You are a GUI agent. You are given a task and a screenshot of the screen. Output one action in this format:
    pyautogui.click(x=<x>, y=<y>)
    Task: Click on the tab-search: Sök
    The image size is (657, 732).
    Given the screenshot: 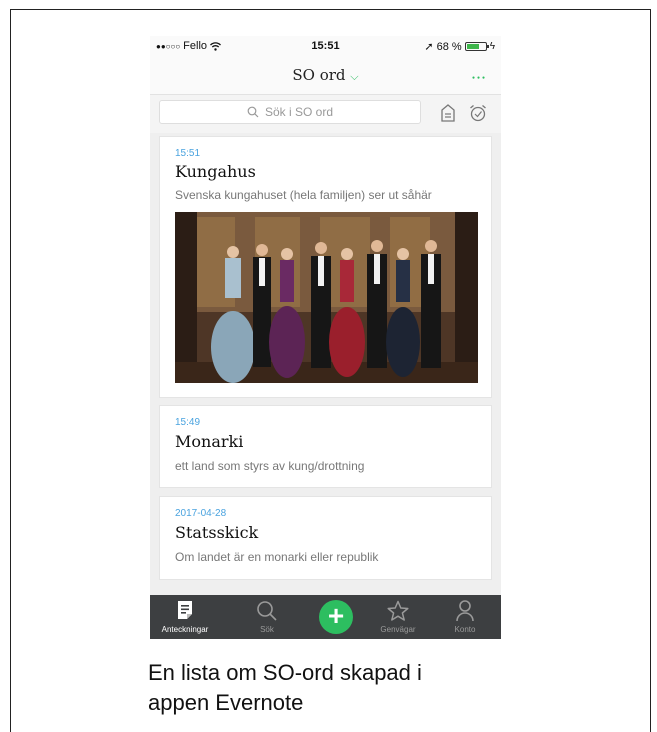 What is the action you would take?
    pyautogui.click(x=267, y=617)
    